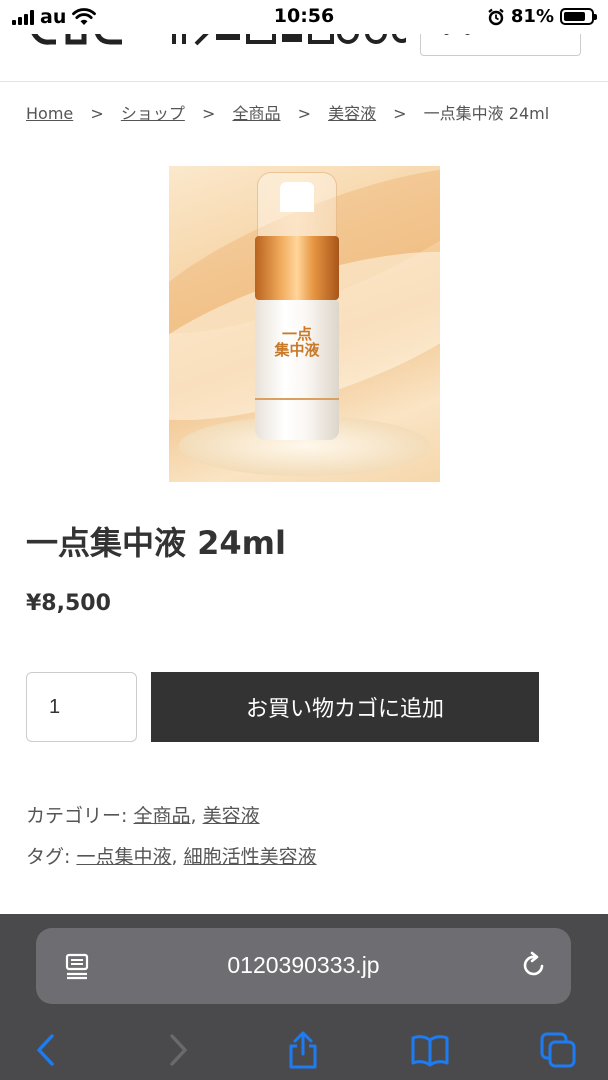 The image size is (608, 1080). Describe the element at coordinates (297, 268) in the screenshot. I see `bottle-collar` at that location.